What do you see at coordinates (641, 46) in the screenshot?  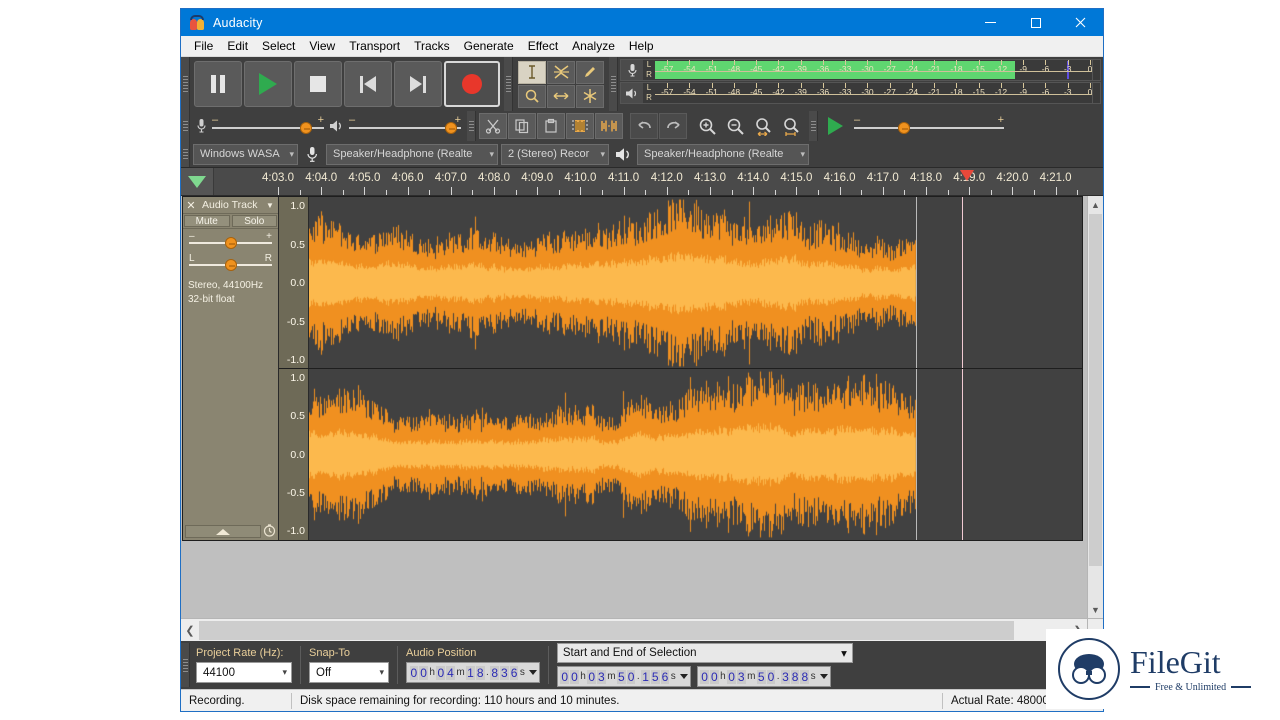 I see `menu-help: Help` at bounding box center [641, 46].